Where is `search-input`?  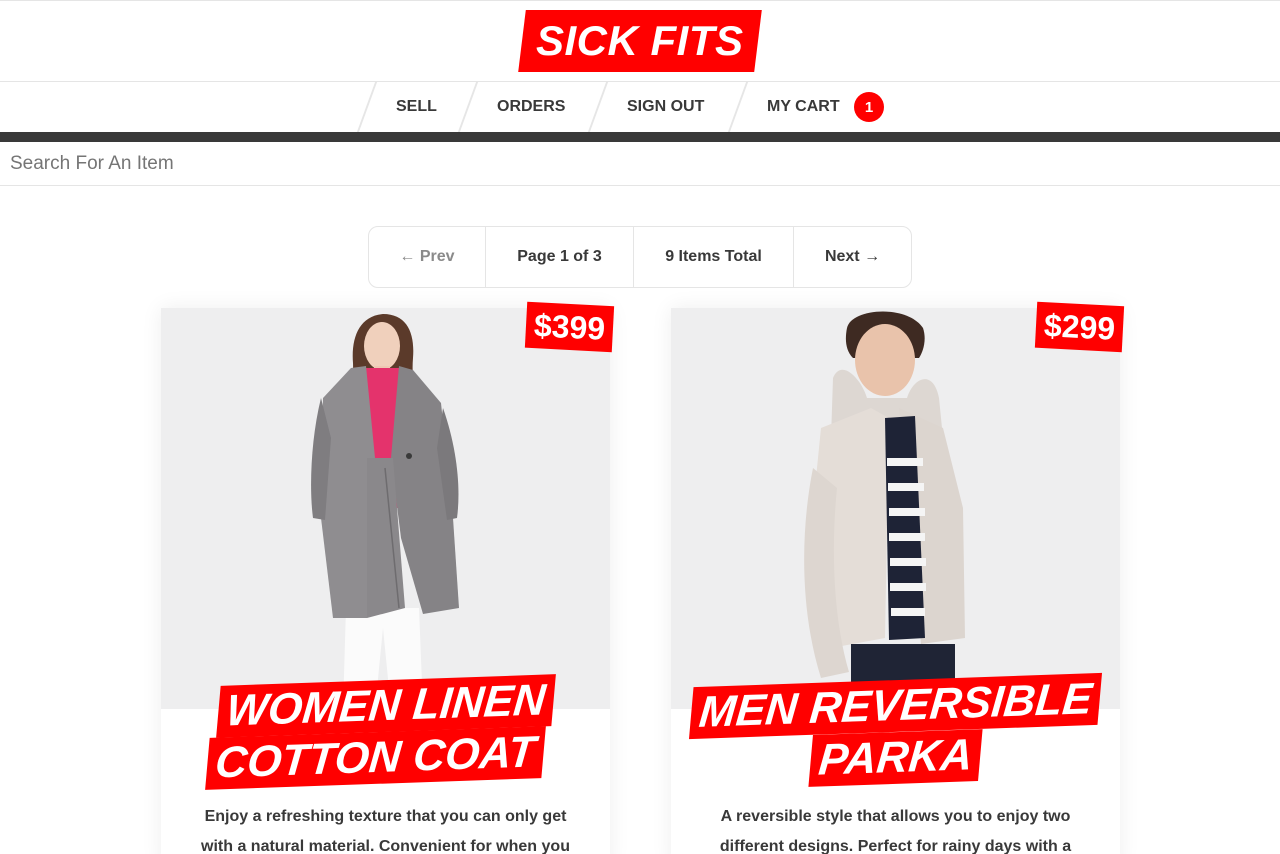 search-input is located at coordinates (640, 163).